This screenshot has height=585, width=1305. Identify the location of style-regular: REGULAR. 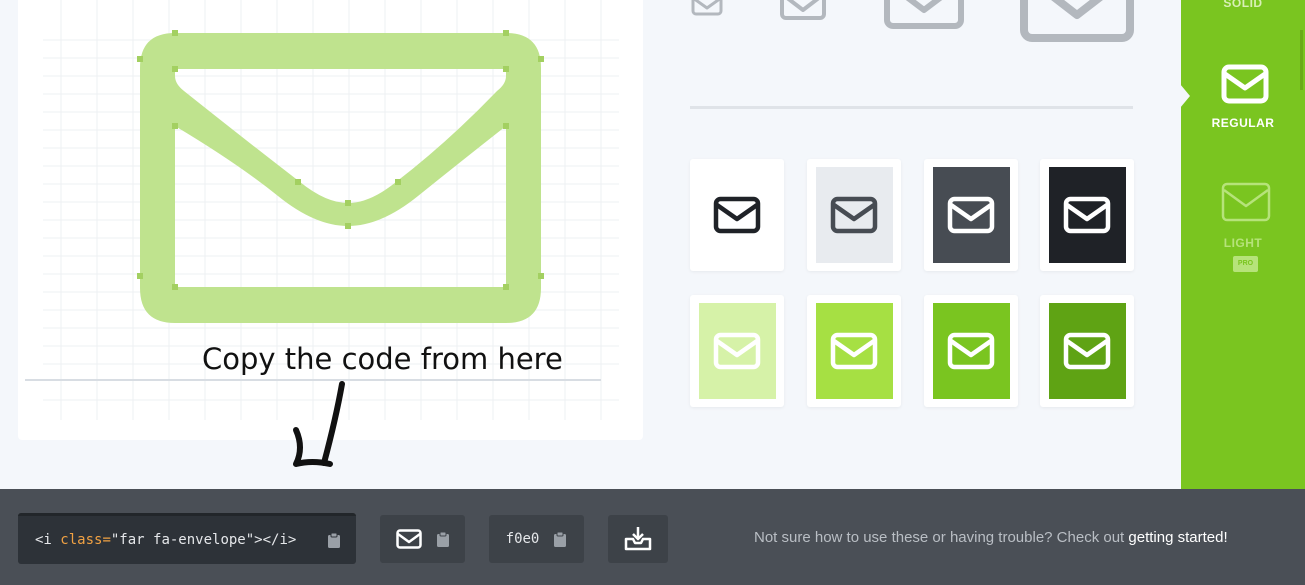
(1243, 97).